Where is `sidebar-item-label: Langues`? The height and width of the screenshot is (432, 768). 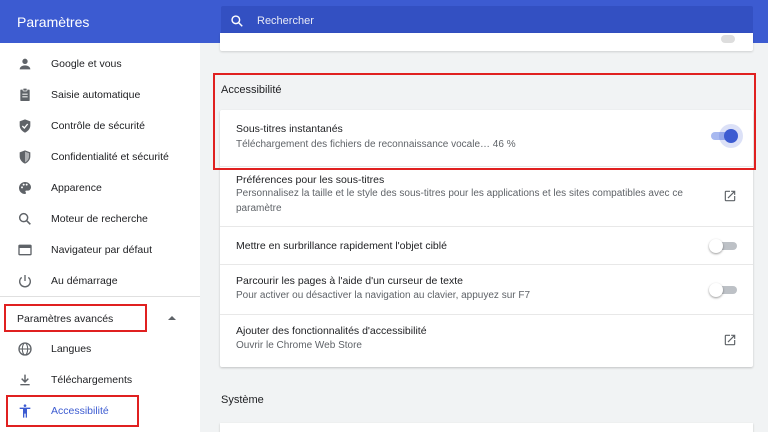
sidebar-item-label: Langues is located at coordinates (71, 349).